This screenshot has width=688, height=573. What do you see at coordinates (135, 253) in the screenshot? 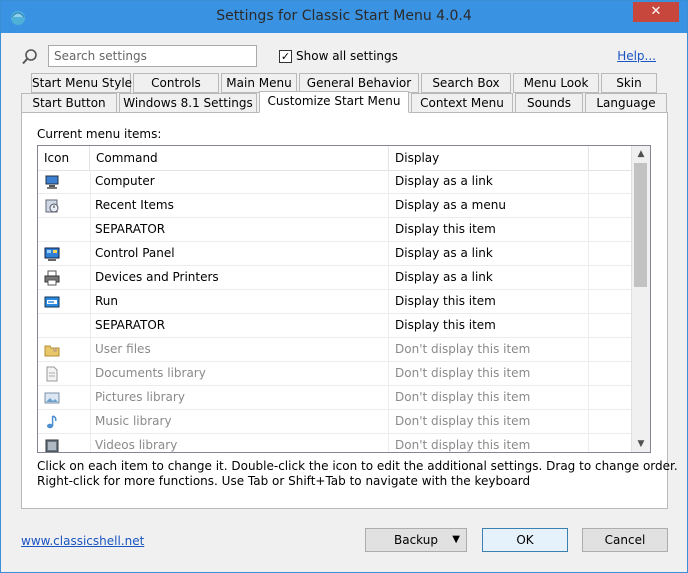
I see `row-command: Control Panel` at bounding box center [135, 253].